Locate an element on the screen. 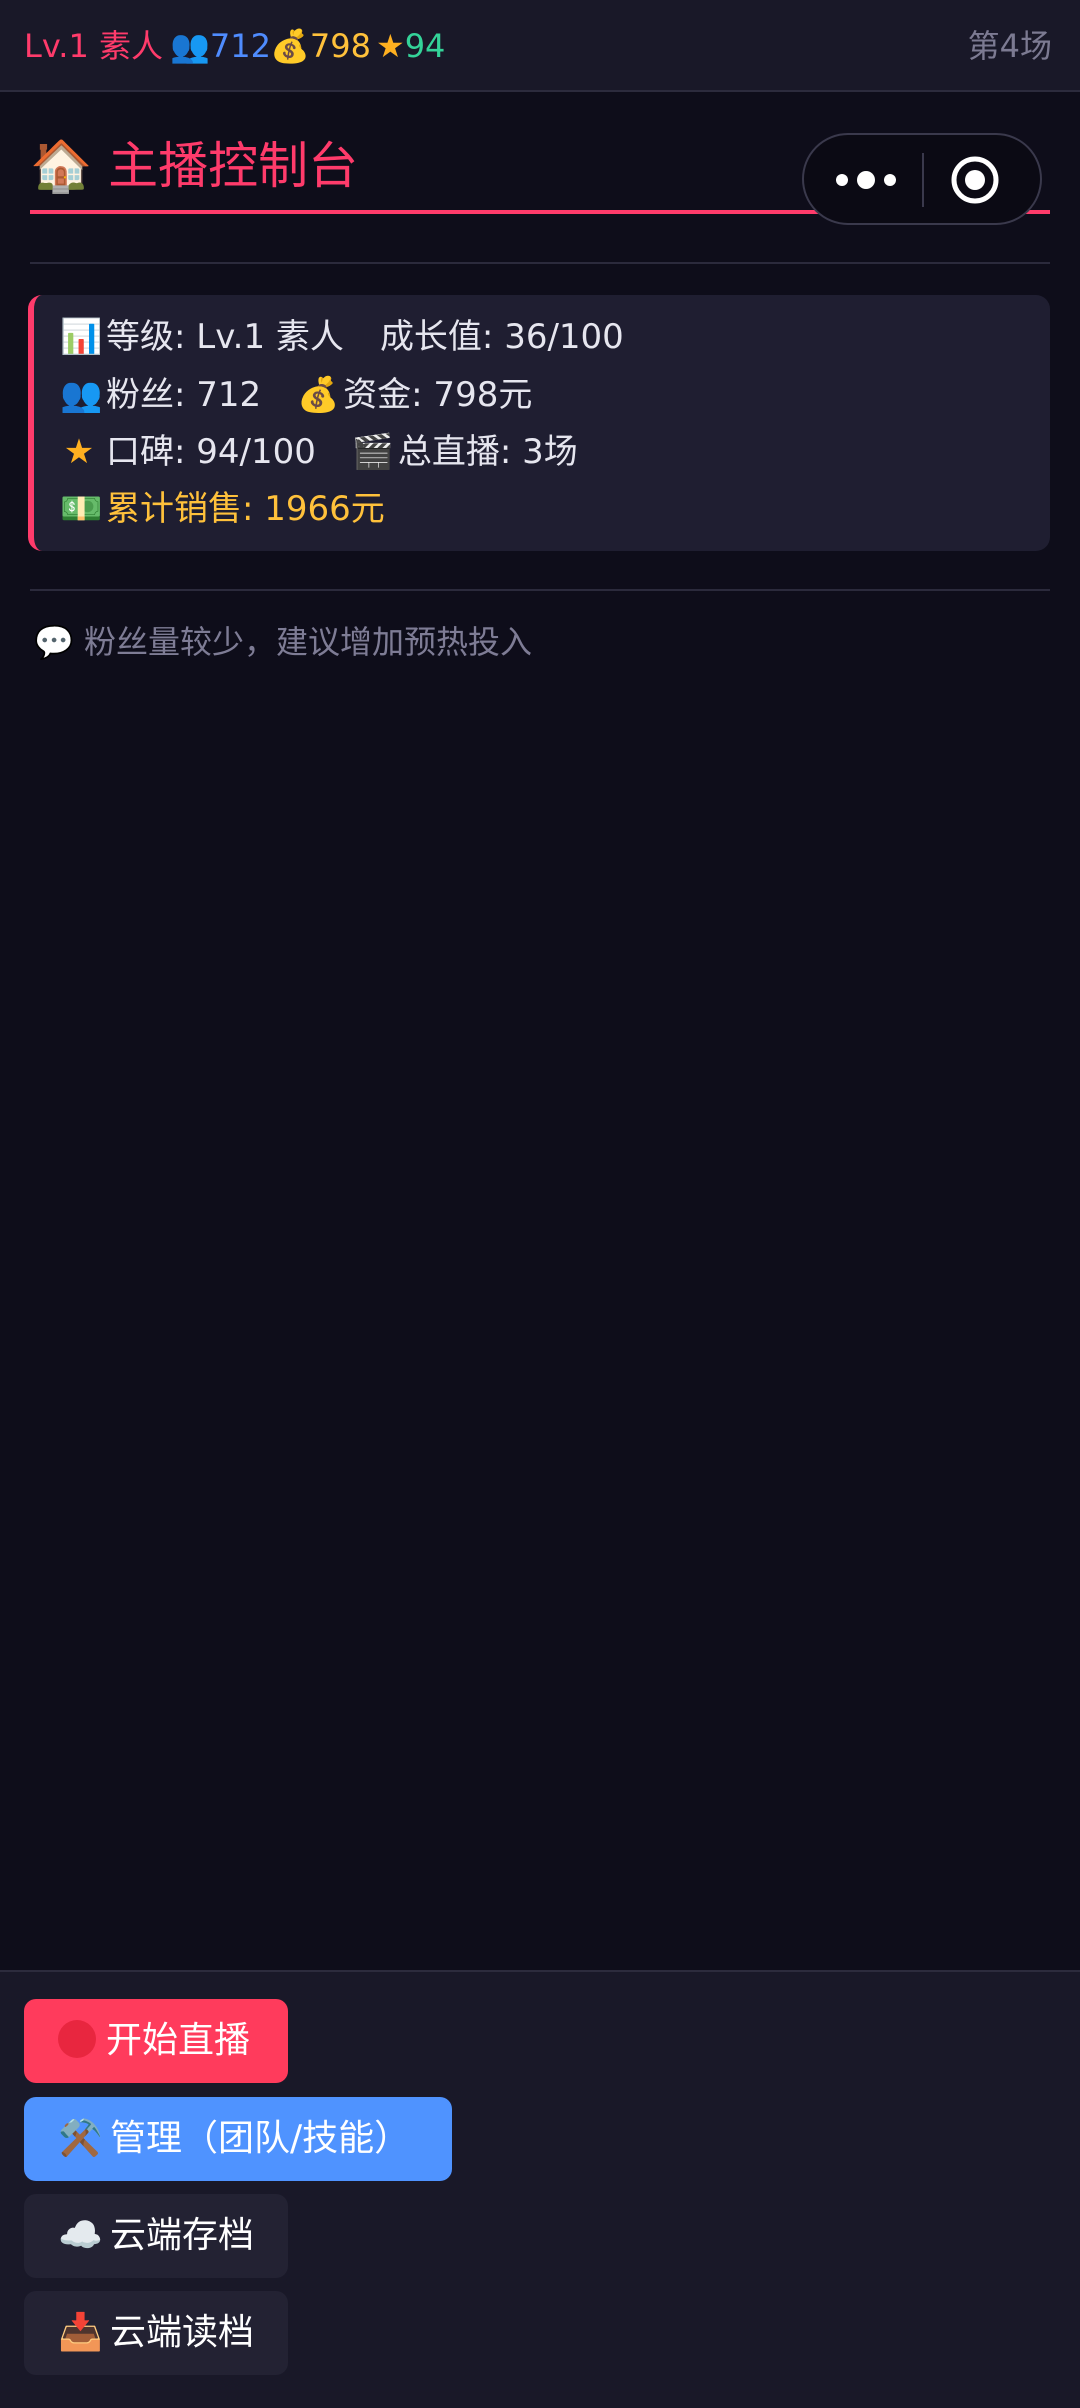 This screenshot has height=2408, width=1080. status-round: 第4场 is located at coordinates (1009, 46).